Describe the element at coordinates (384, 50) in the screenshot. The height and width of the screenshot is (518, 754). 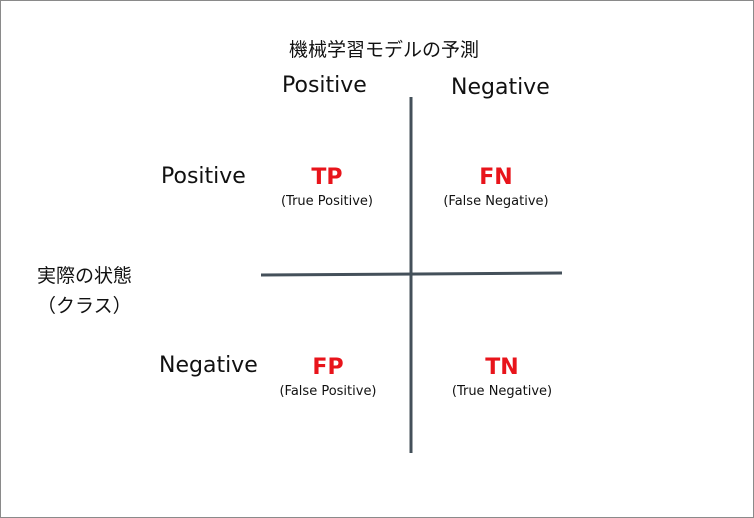
I see `diagram-title: 機械学習モデルの予測` at that location.